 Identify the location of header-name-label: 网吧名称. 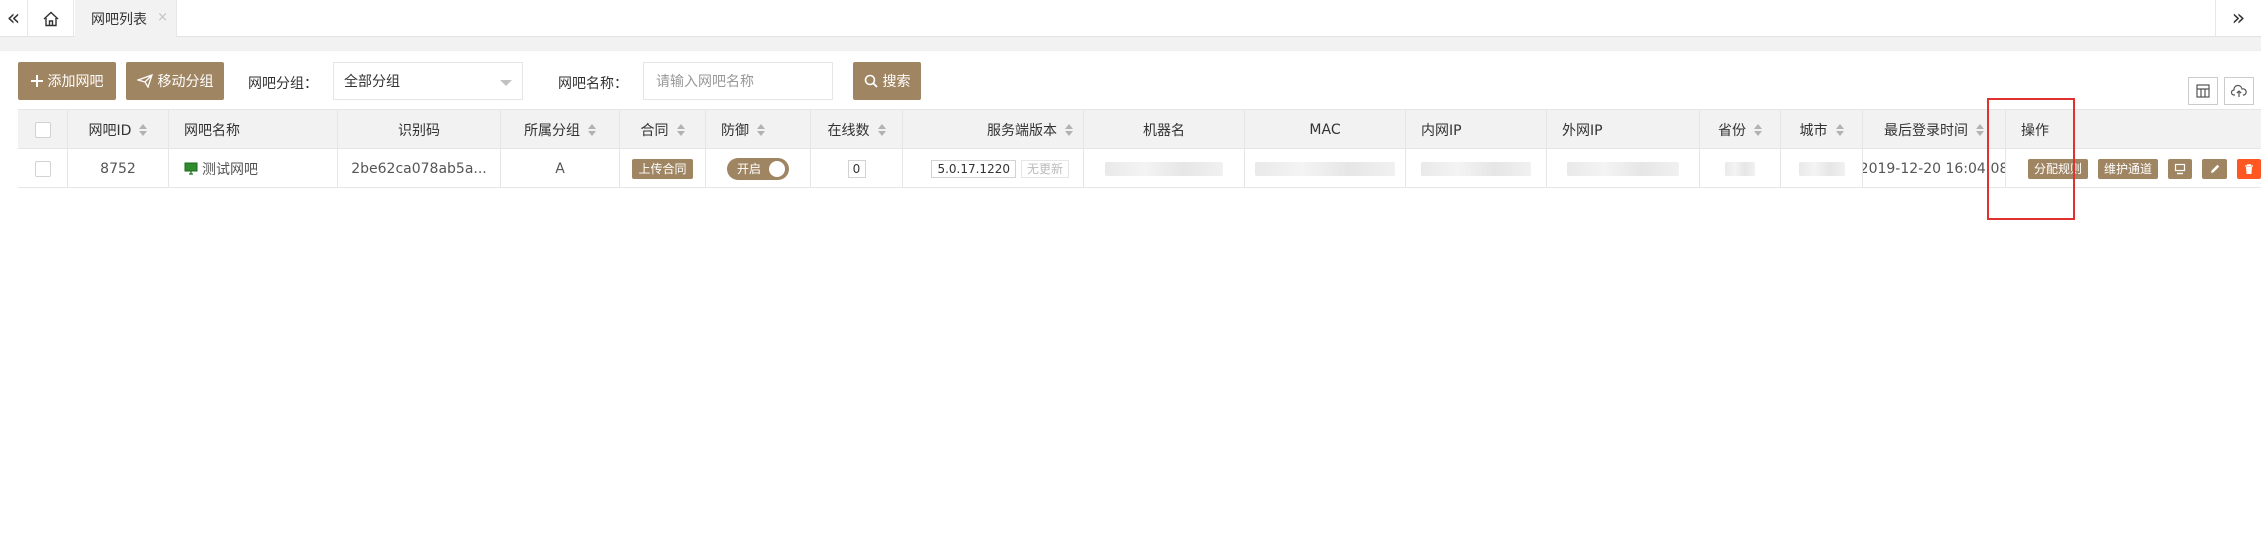
(212, 130).